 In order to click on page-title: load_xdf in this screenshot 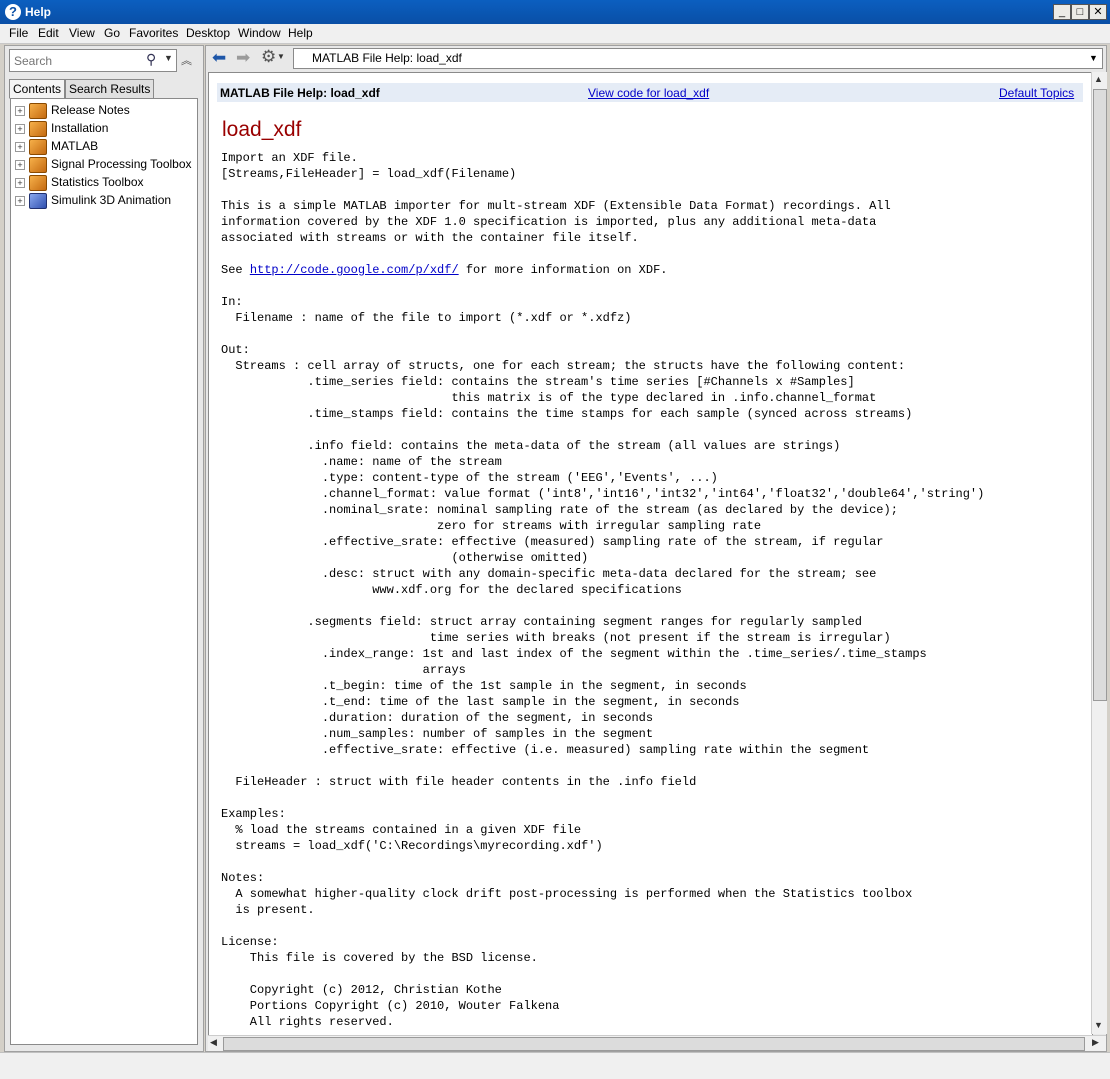, I will do `click(262, 129)`.